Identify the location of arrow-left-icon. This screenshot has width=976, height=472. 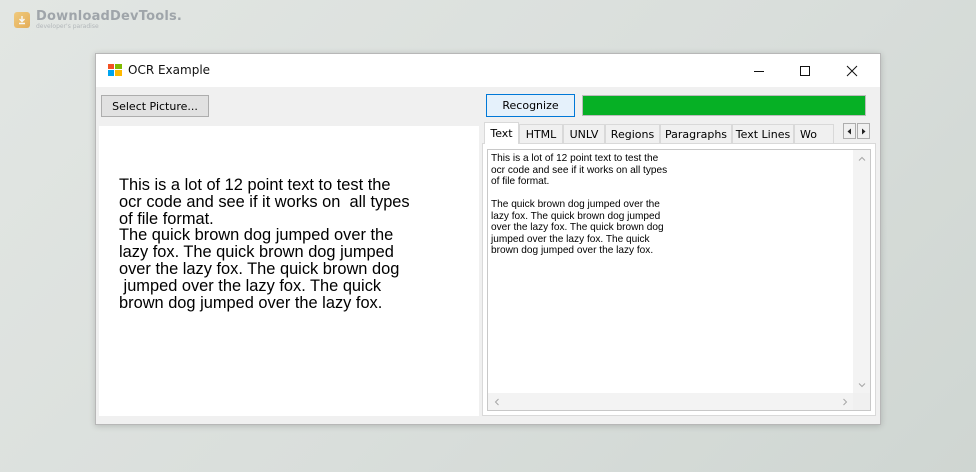
(849, 131).